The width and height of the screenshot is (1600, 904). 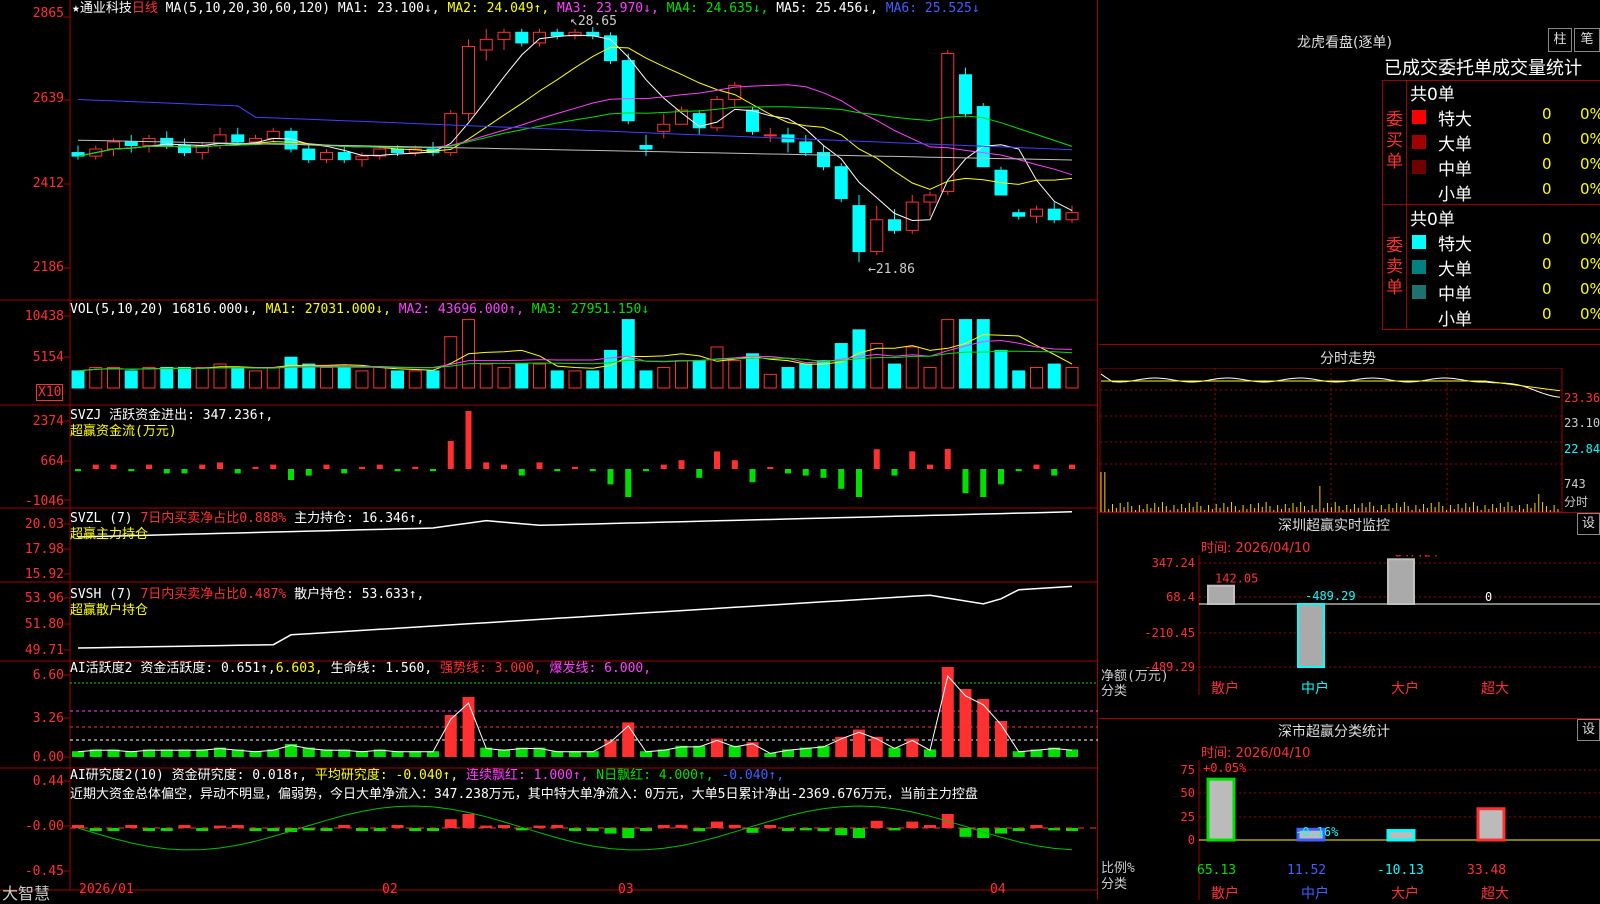 I want to click on sc-axis-label: 25, so click(x=1188, y=817).